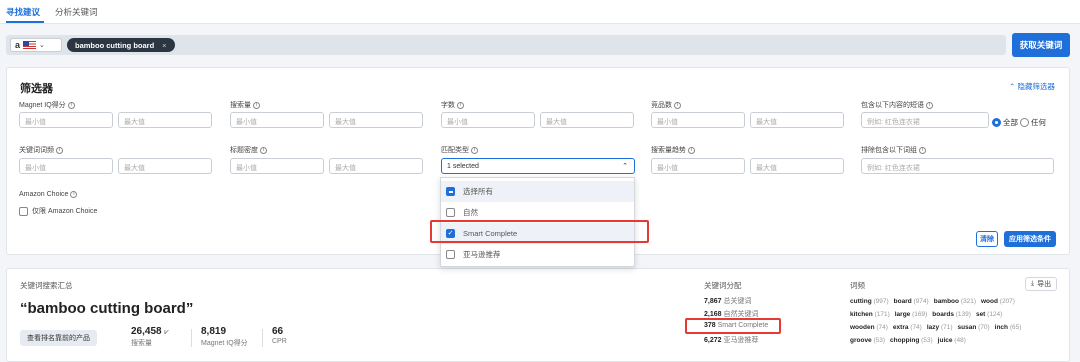 The height and width of the screenshot is (362, 1080). Describe the element at coordinates (277, 166) in the screenshot. I see `title-density-min-input: 最小值` at that location.